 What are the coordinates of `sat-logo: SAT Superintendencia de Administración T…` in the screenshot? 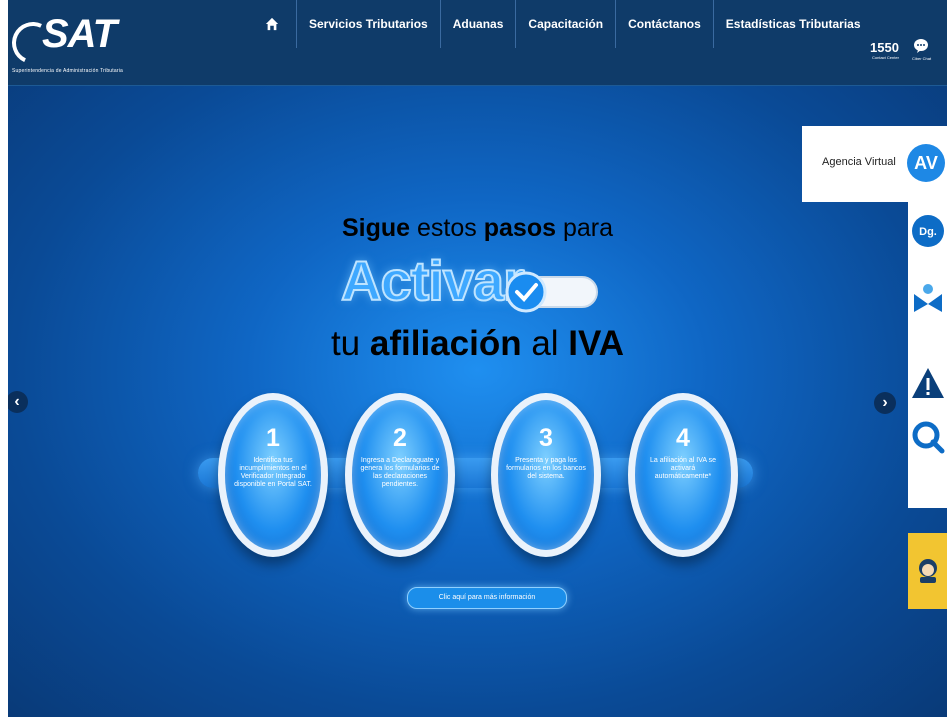 It's located at (70, 43).